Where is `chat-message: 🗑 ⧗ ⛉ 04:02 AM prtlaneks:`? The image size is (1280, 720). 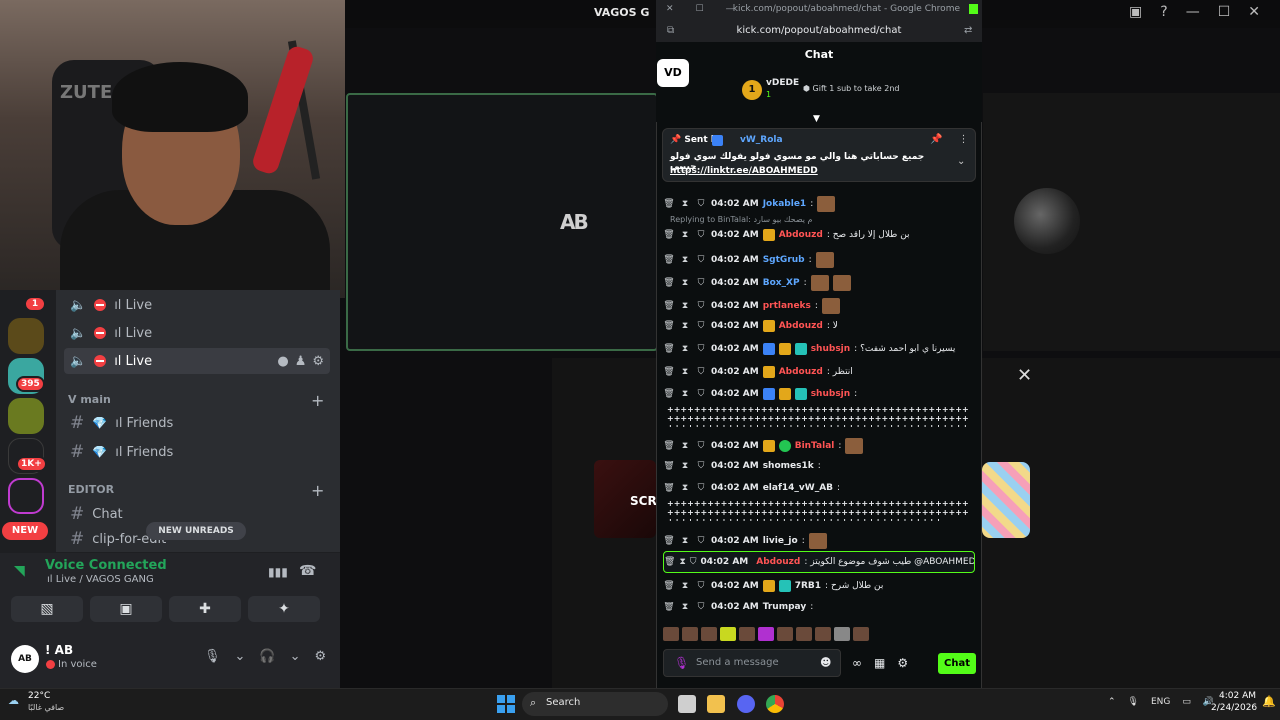 chat-message: 🗑 ⧗ ⛉ 04:02 AM prtlaneks: is located at coordinates (819, 306).